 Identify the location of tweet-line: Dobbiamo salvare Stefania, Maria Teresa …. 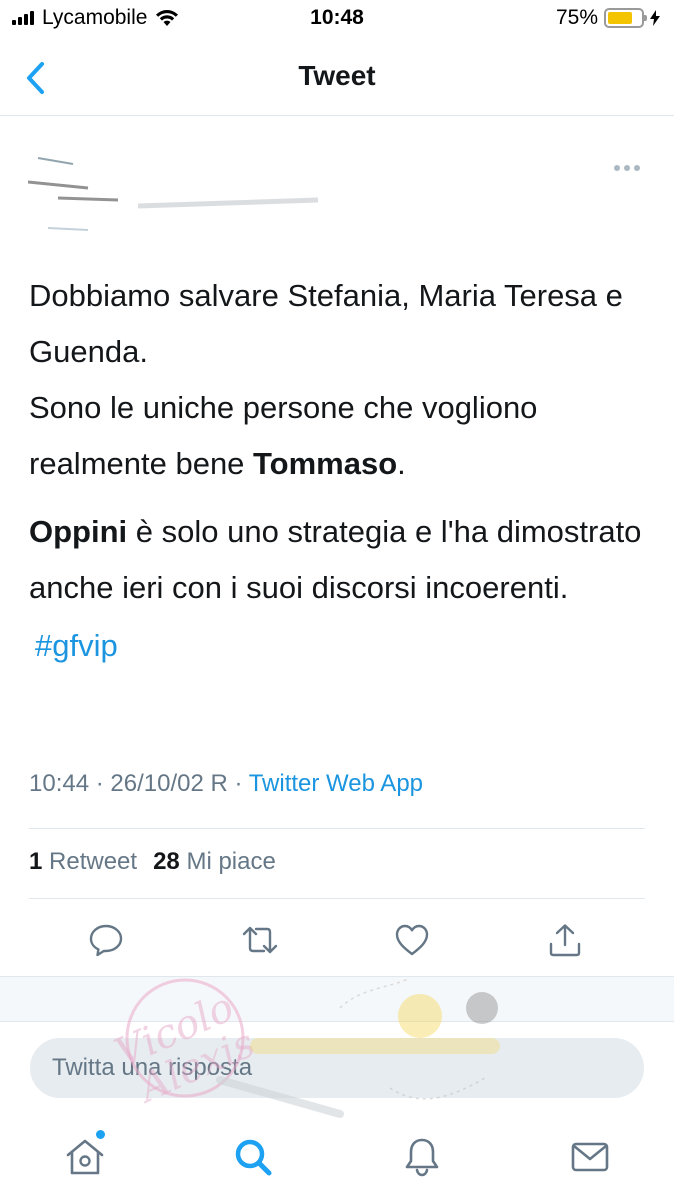
(326, 323).